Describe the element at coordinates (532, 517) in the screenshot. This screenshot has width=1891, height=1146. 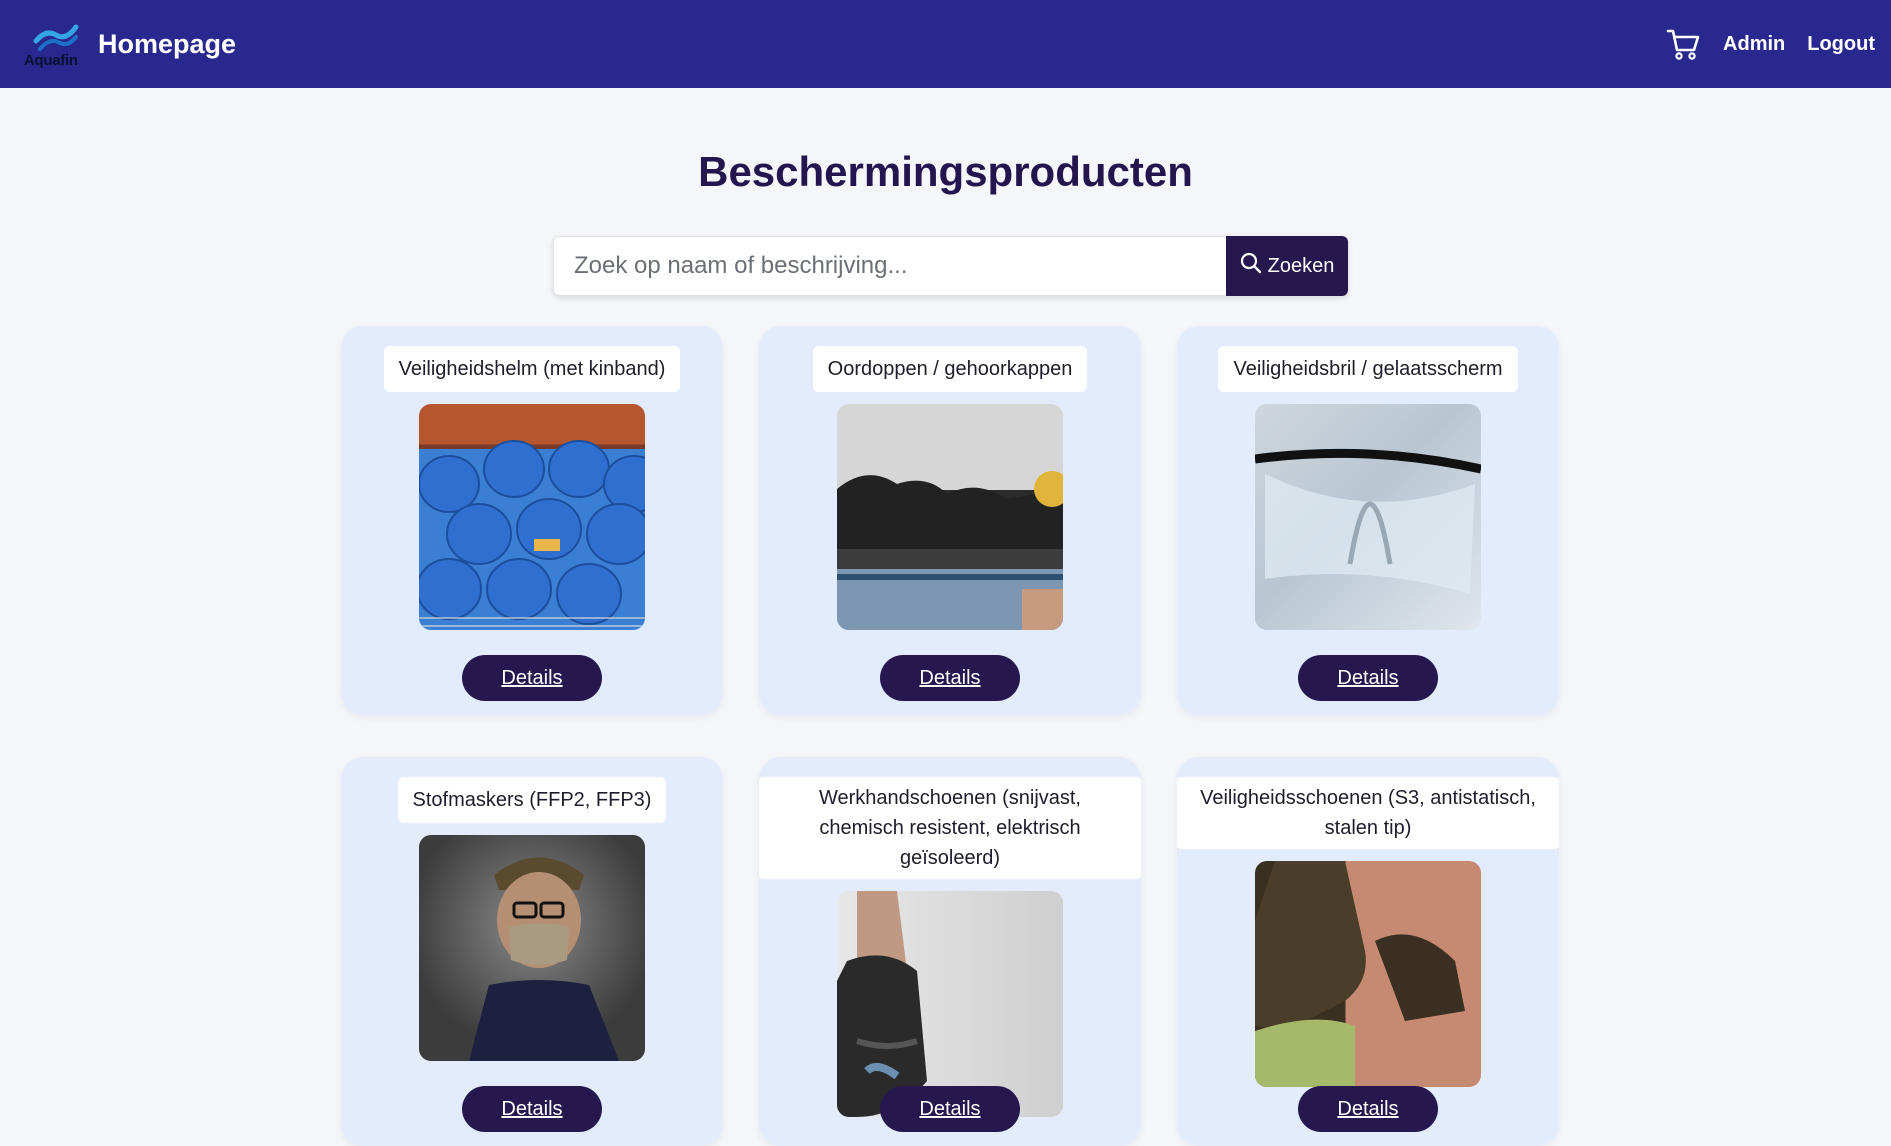
I see `product-image-helmets` at that location.